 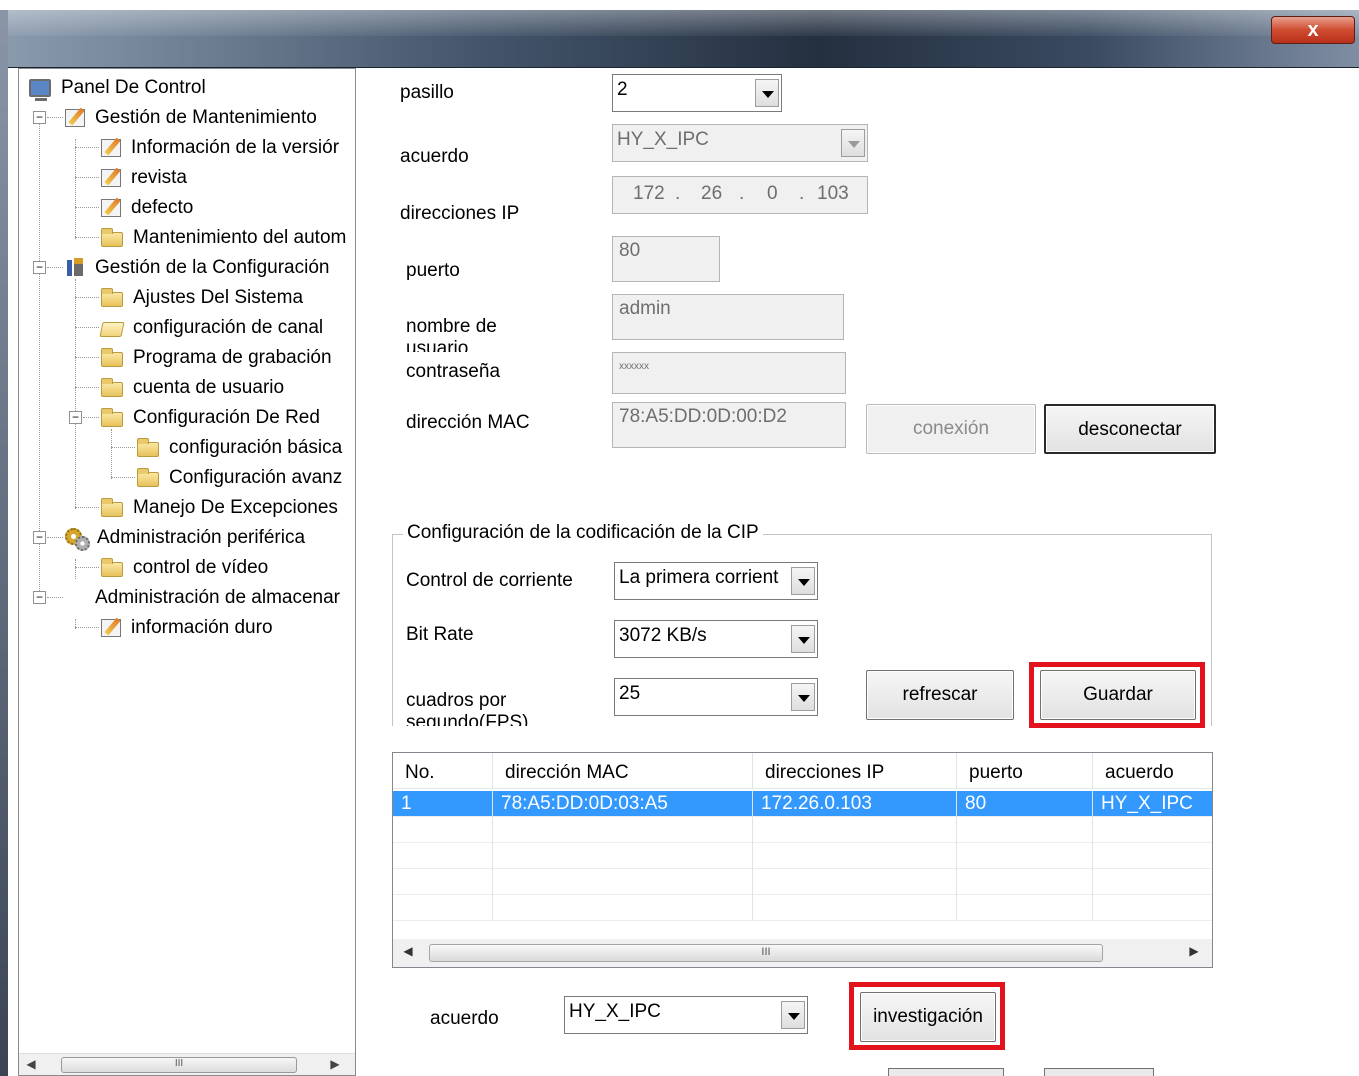 I want to click on mac-address-field: 78:A5:DD:0D:00:D2, so click(x=729, y=425).